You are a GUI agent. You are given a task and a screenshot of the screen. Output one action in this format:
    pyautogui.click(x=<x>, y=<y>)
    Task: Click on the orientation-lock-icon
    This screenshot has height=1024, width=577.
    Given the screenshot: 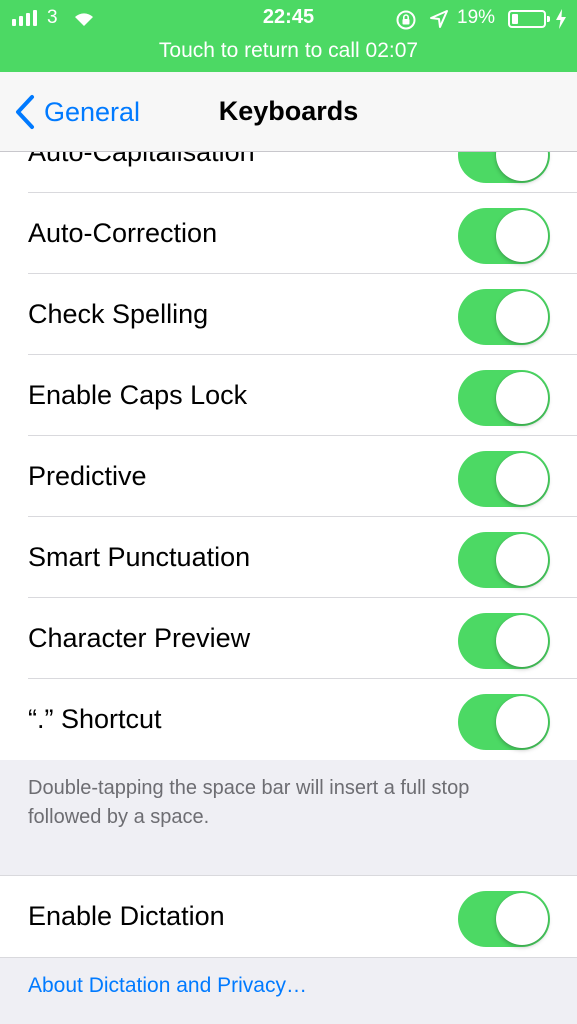 What is the action you would take?
    pyautogui.click(x=406, y=20)
    